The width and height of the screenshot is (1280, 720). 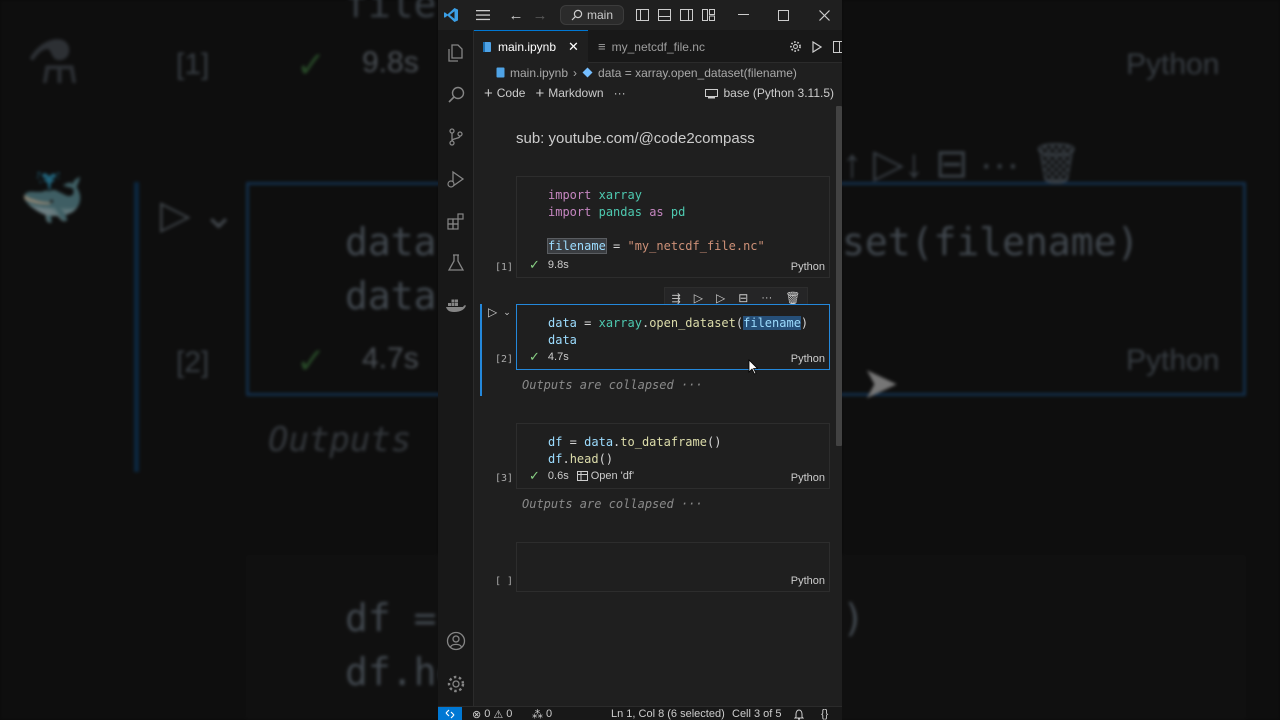 I want to click on bg-dur-1: 9.8s, so click(x=390, y=62).